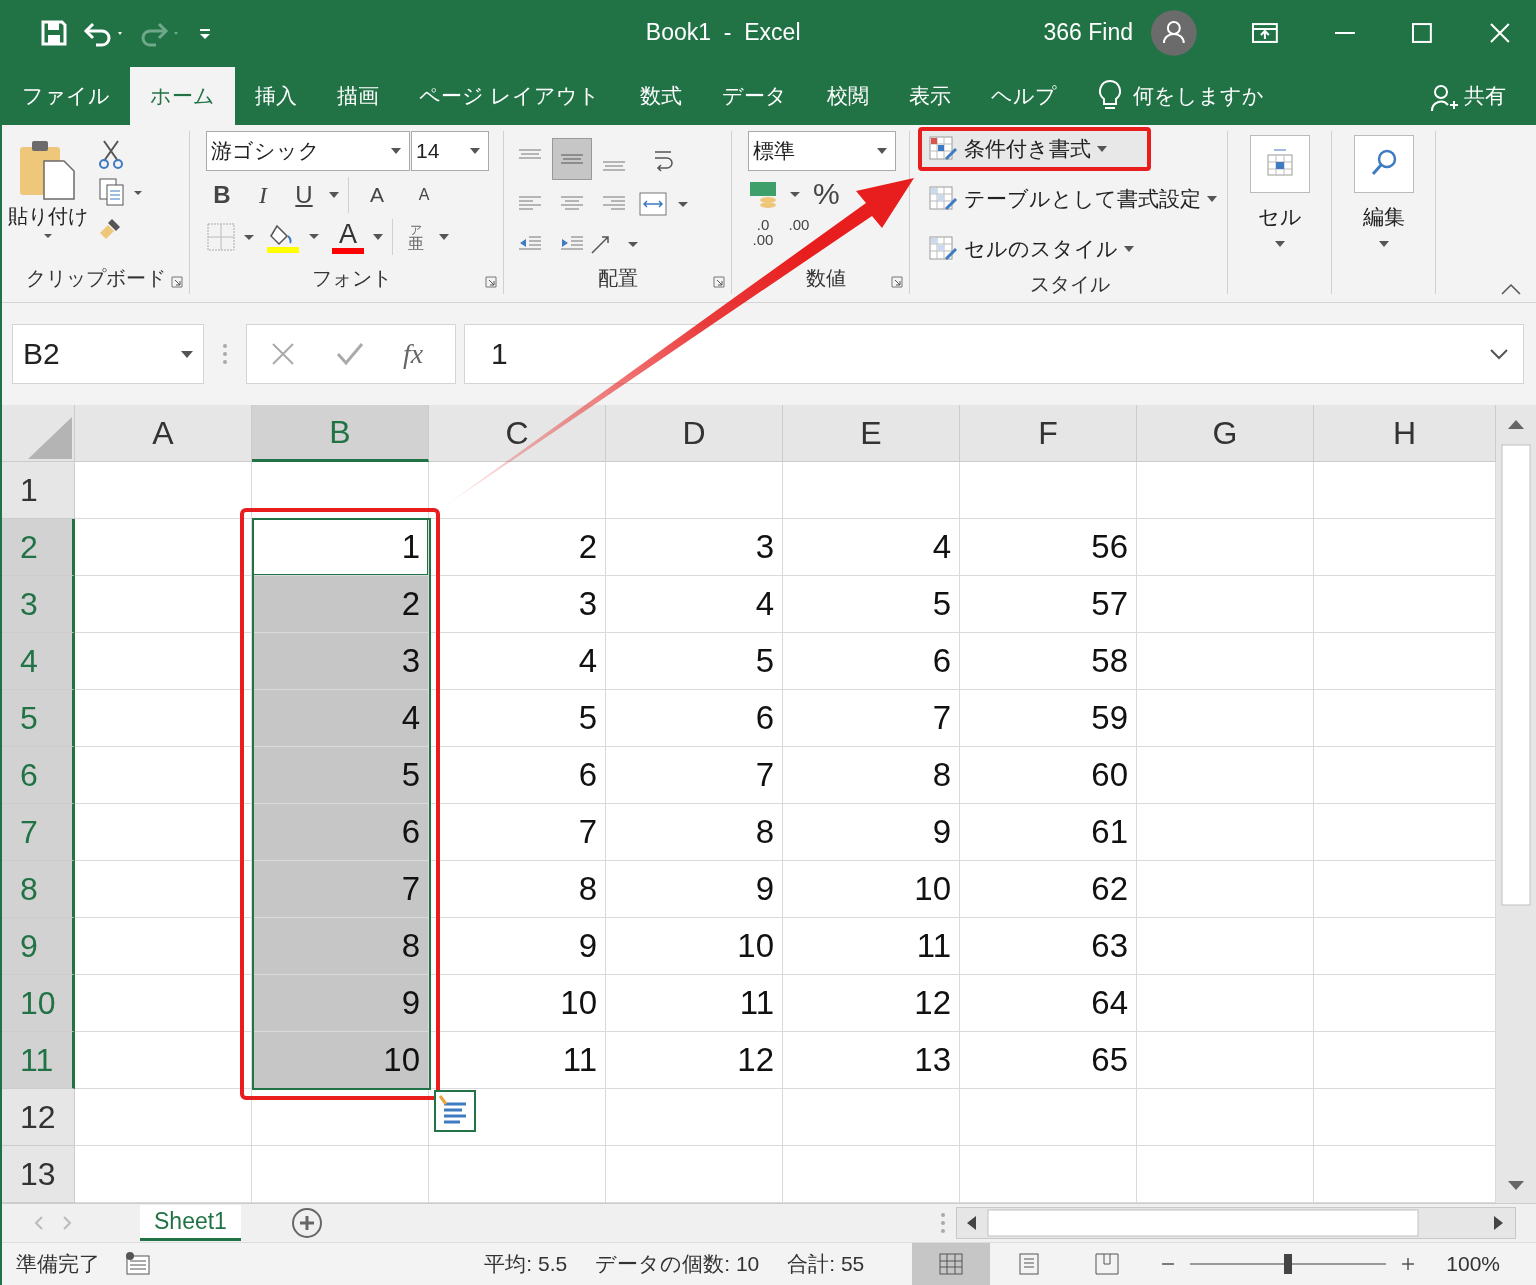 This screenshot has height=1285, width=1536. I want to click on vertical-scrollbar, so click(1516, 804).